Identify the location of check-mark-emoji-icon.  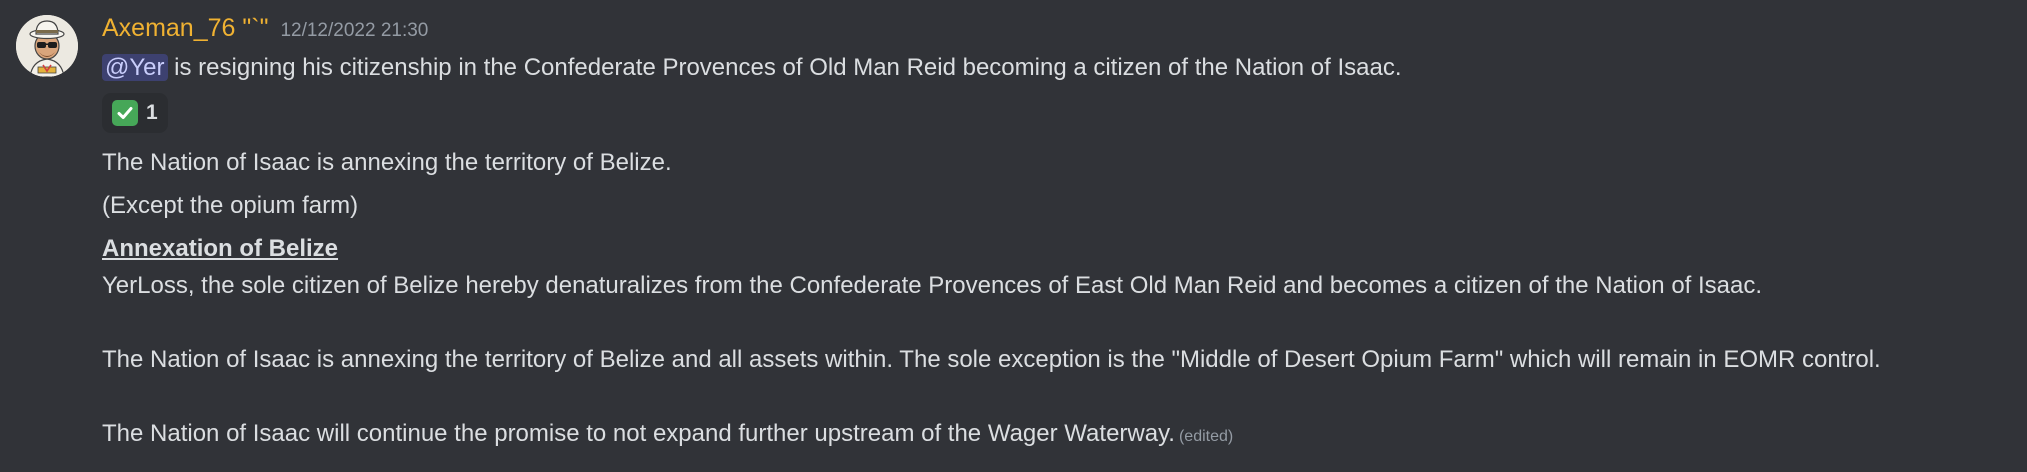
(125, 113).